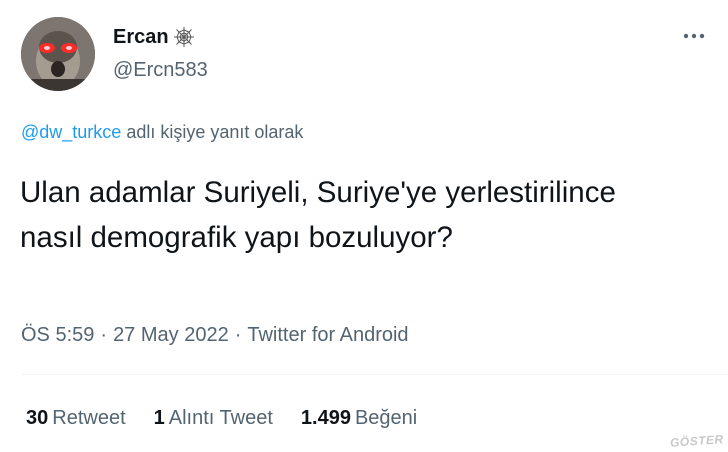 The image size is (728, 452). What do you see at coordinates (325, 418) in the screenshot?
I see `like-count: 1.499` at bounding box center [325, 418].